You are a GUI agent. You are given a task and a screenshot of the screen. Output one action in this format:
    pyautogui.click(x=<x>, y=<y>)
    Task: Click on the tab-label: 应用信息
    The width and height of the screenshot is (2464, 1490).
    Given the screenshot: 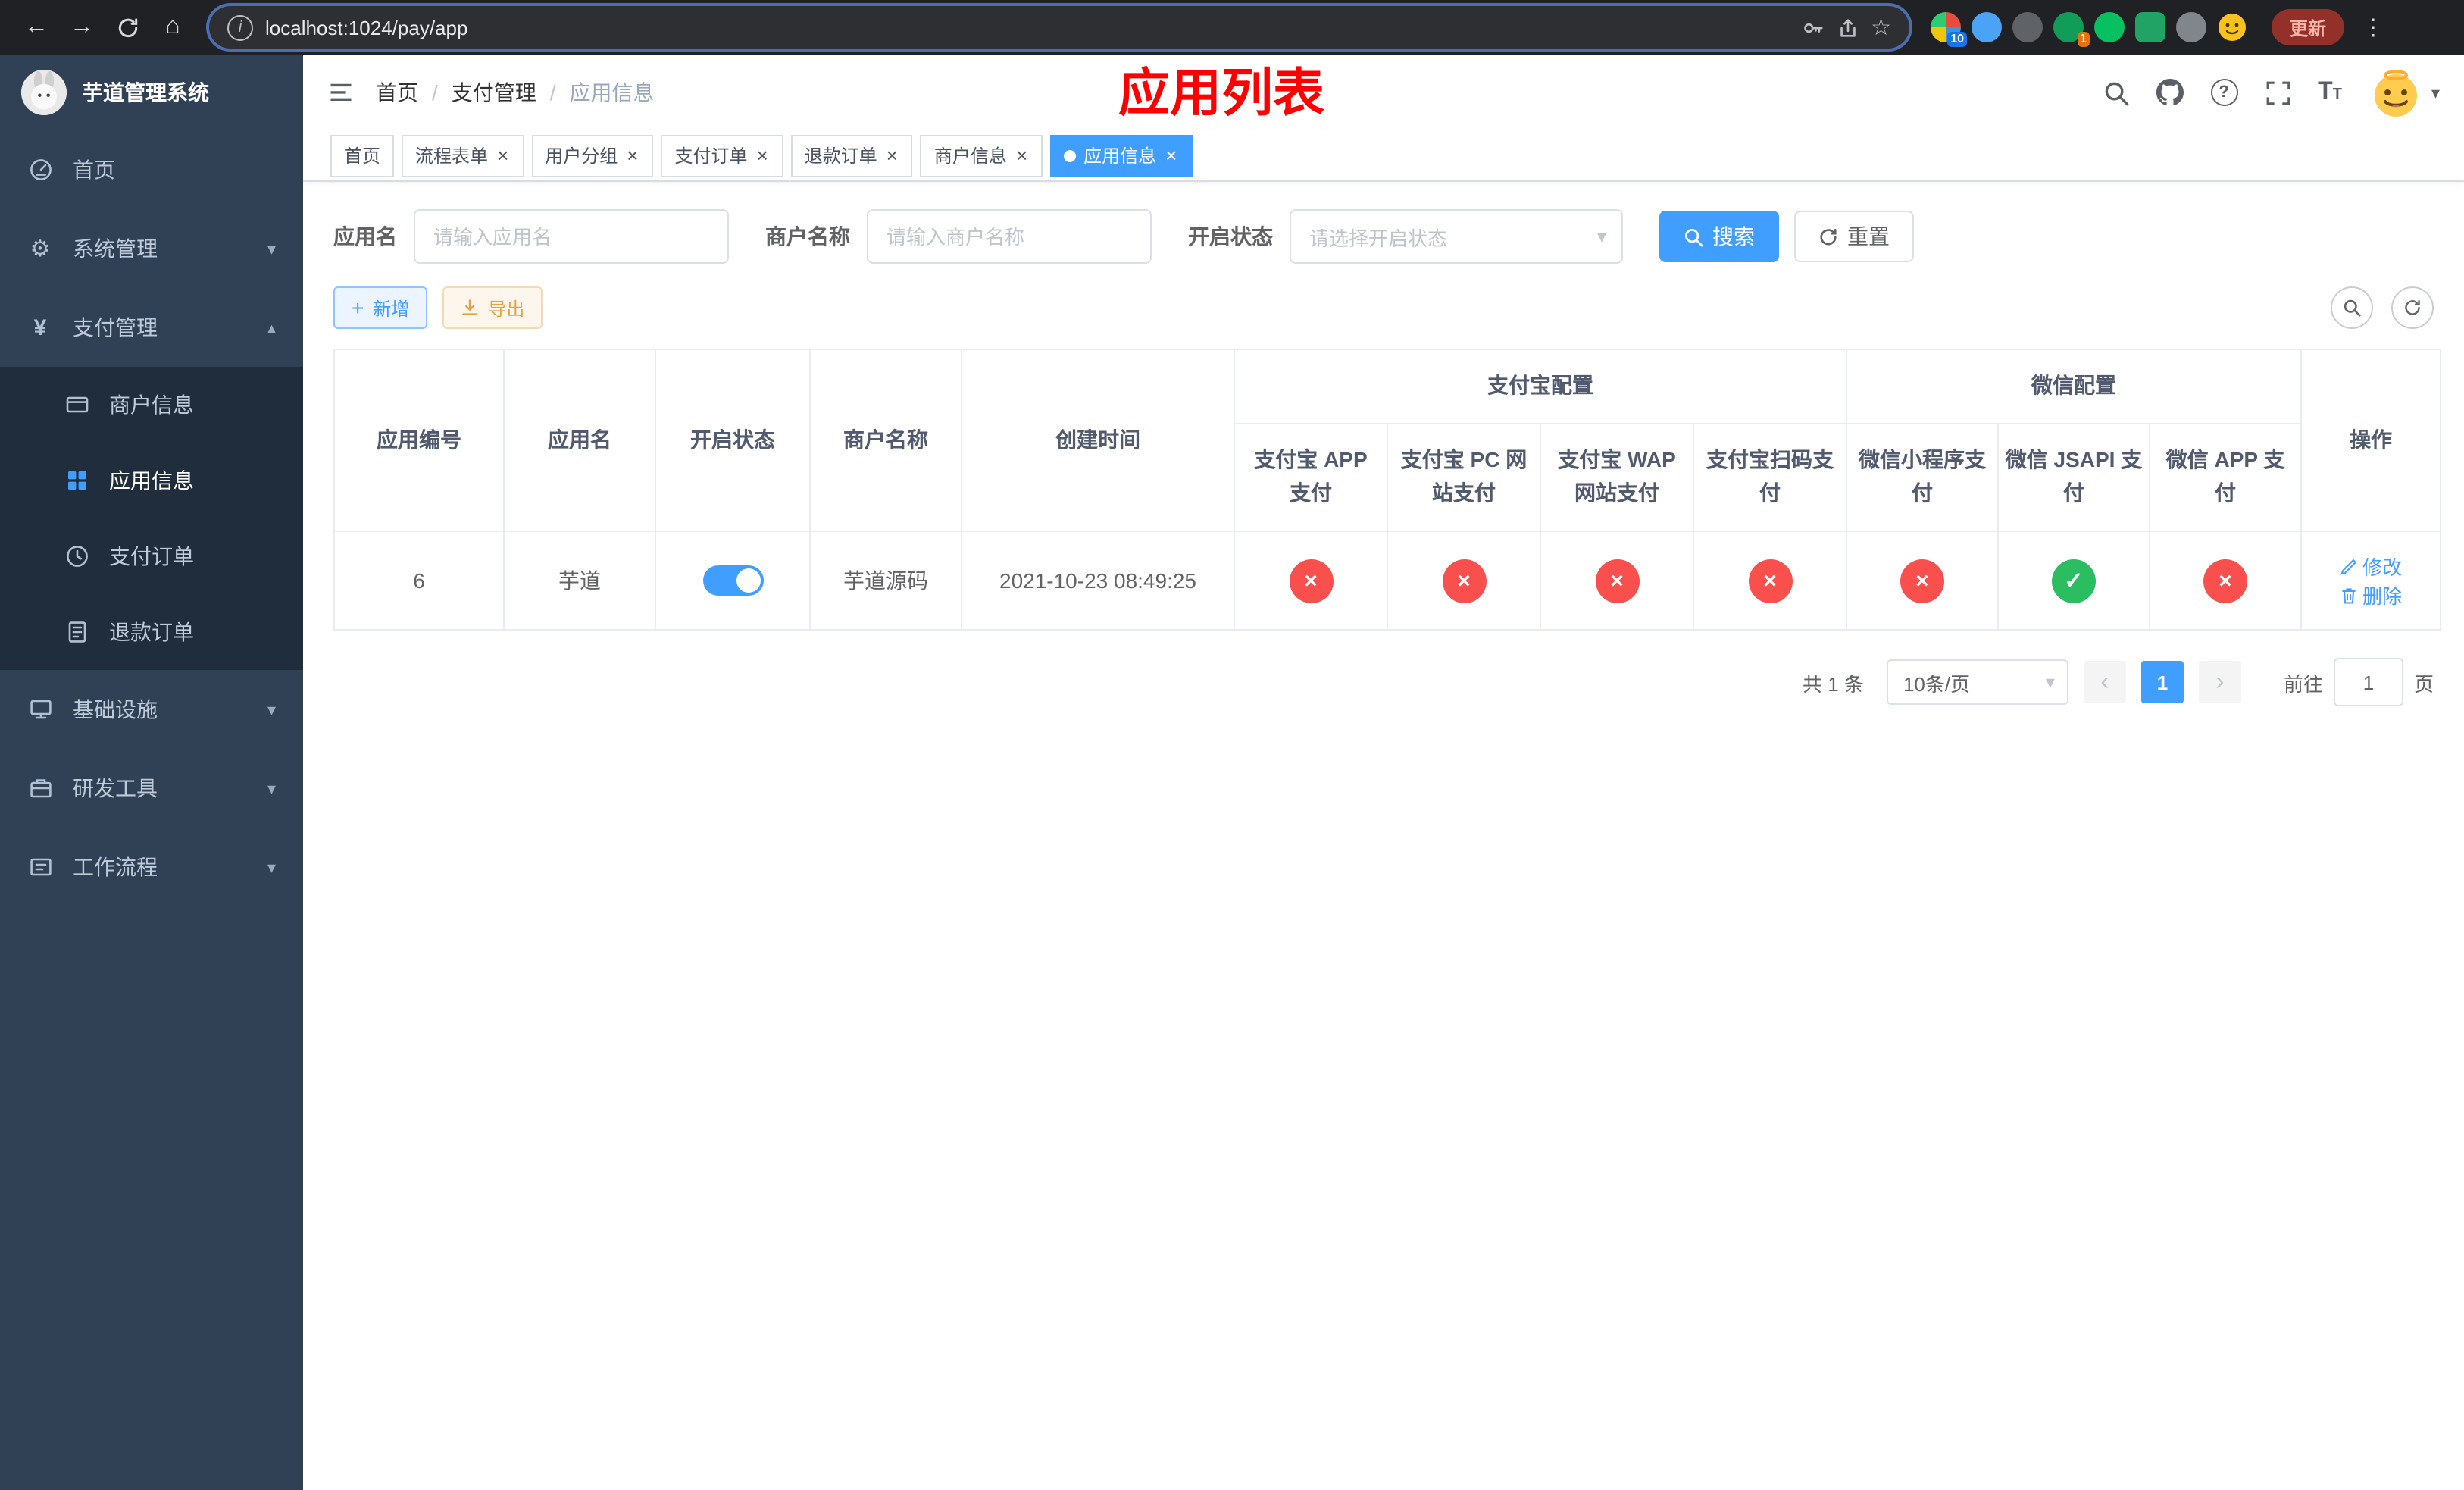 What is the action you would take?
    pyautogui.click(x=1120, y=156)
    